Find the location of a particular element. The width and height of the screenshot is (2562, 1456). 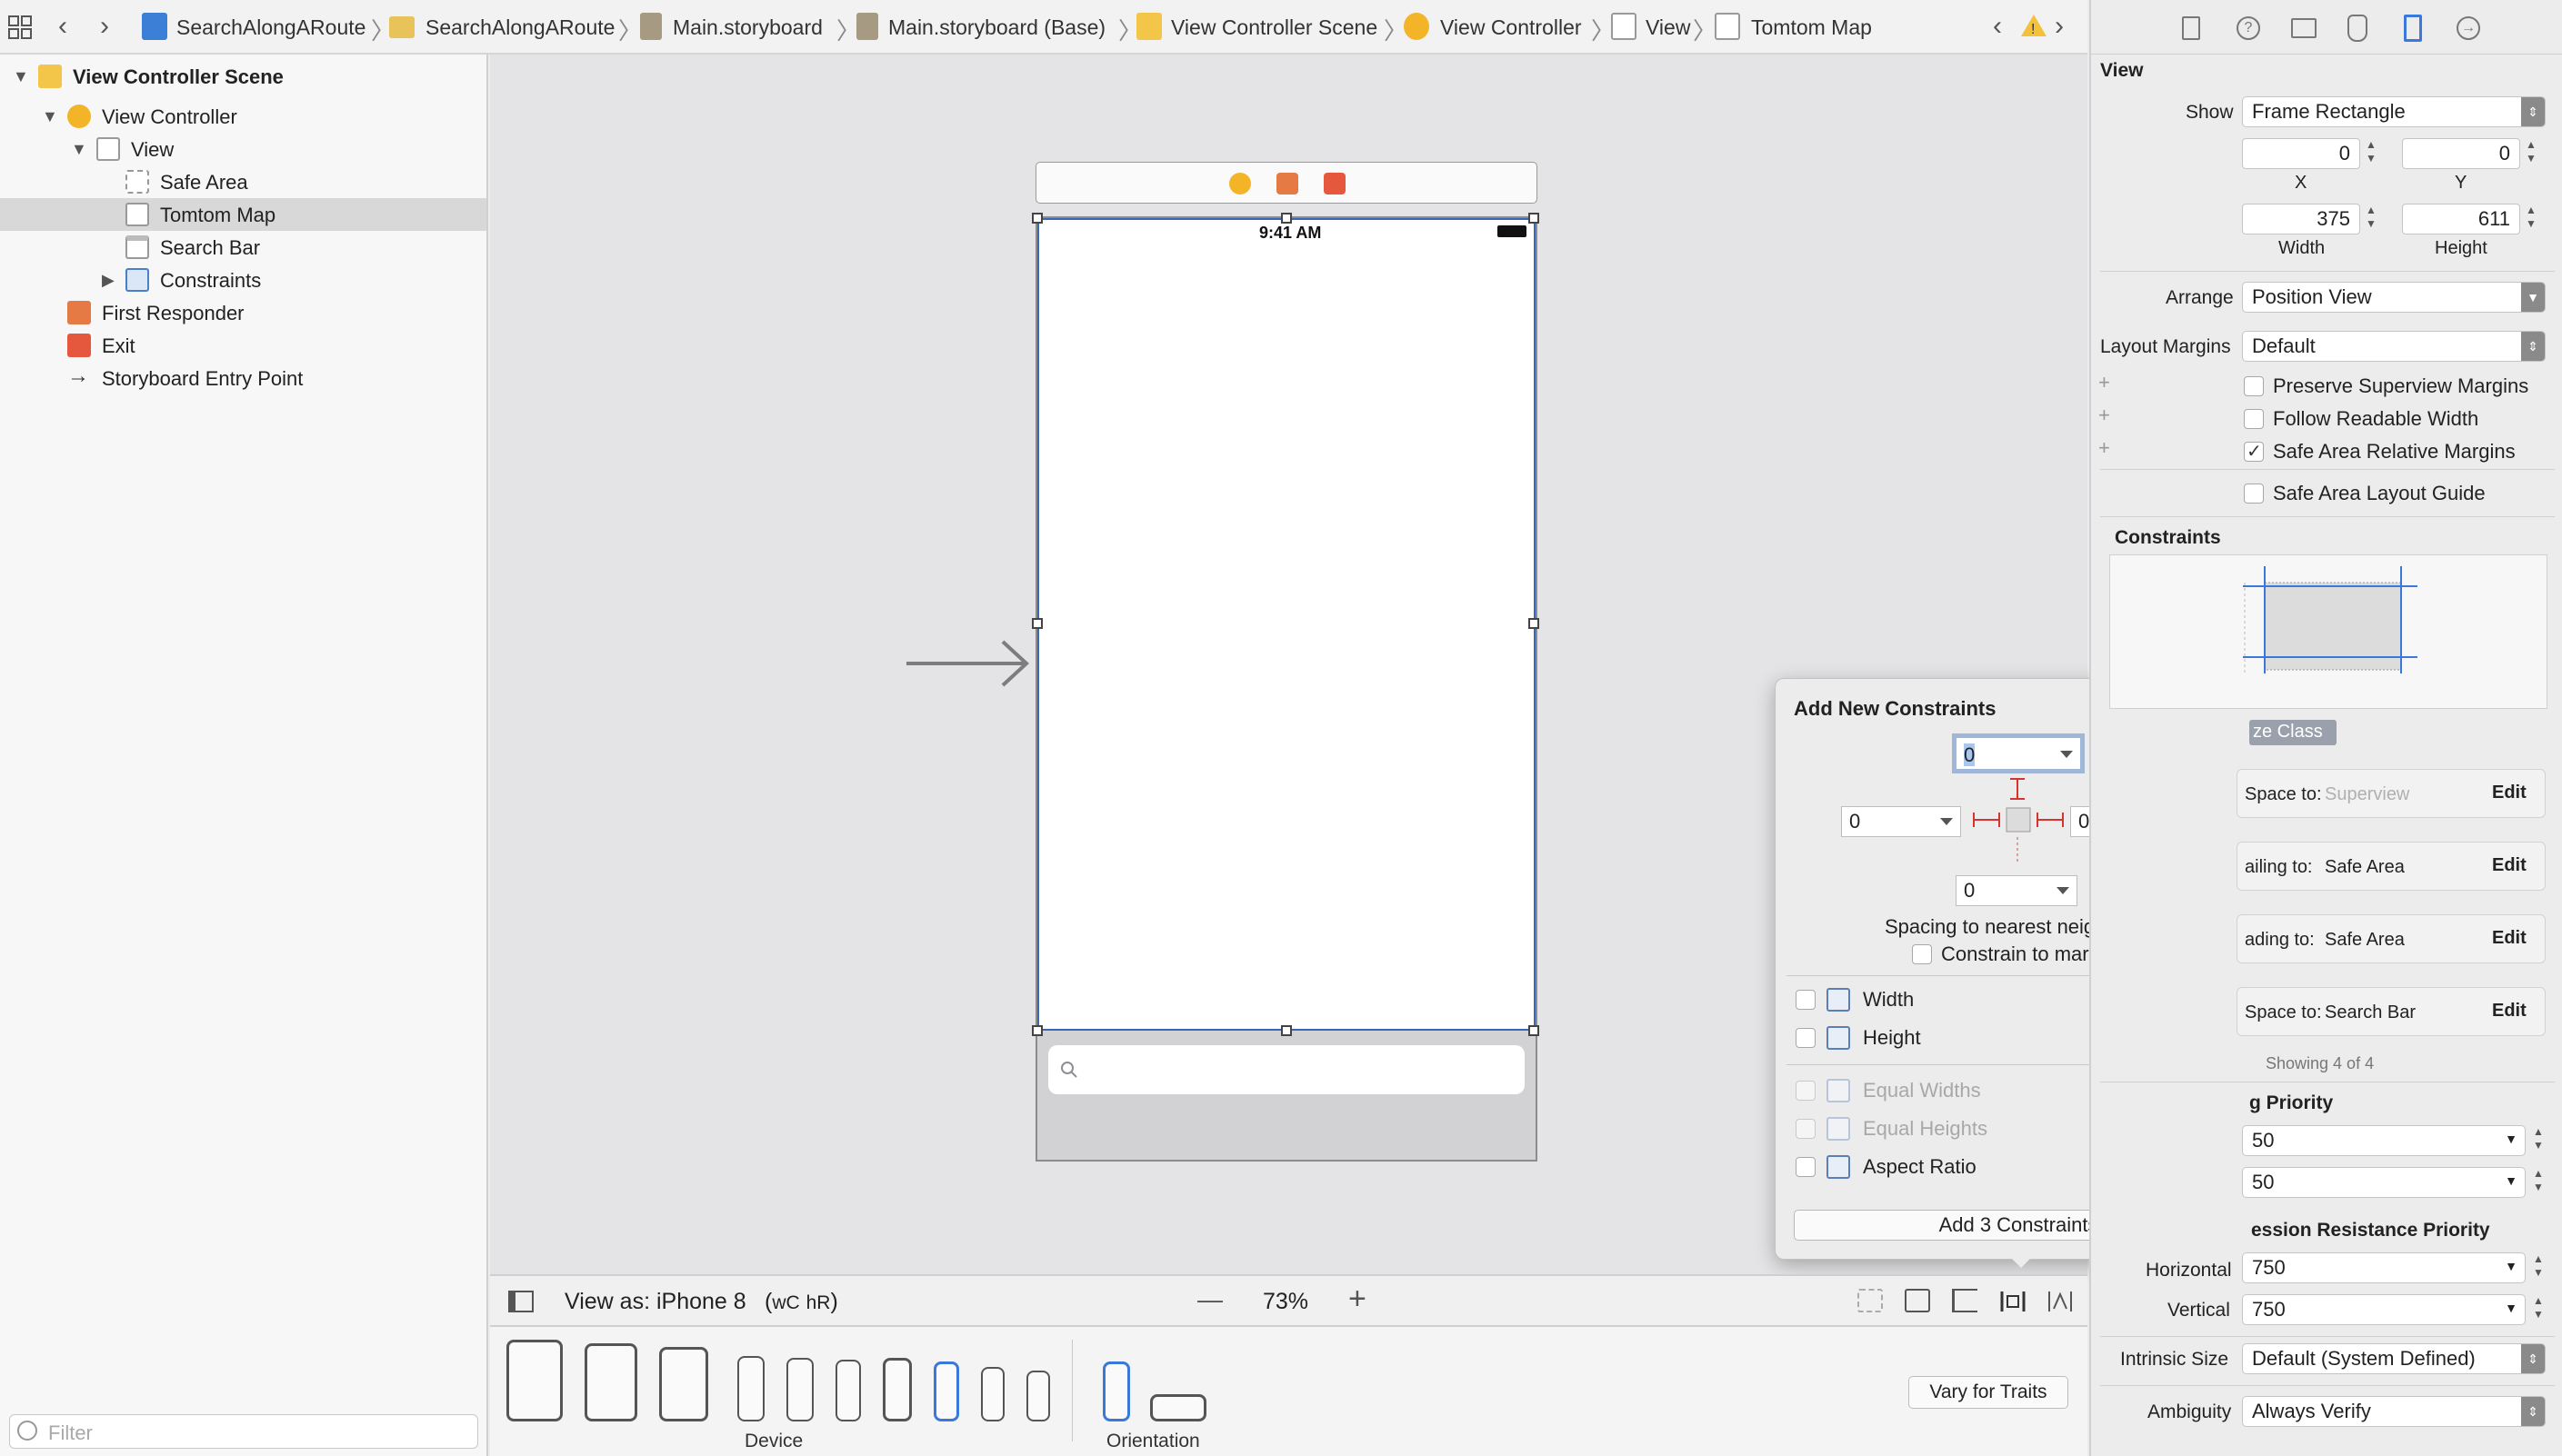

follow-readable-checkbox is located at coordinates (2254, 419).